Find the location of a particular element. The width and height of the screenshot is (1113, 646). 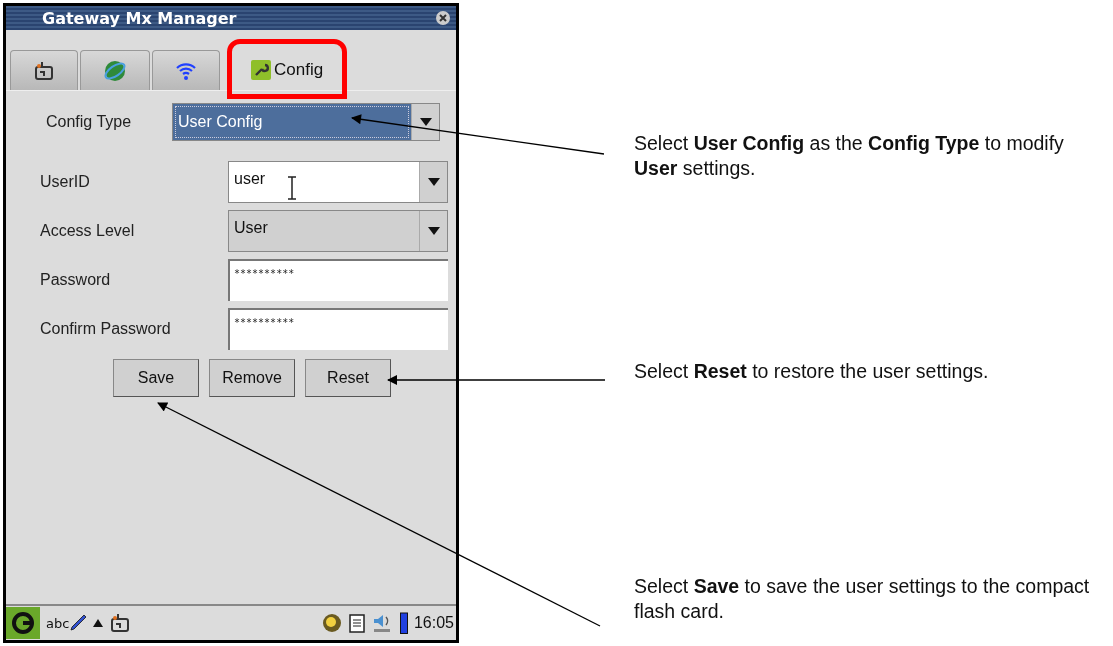

action-button: Remove is located at coordinates (252, 378).